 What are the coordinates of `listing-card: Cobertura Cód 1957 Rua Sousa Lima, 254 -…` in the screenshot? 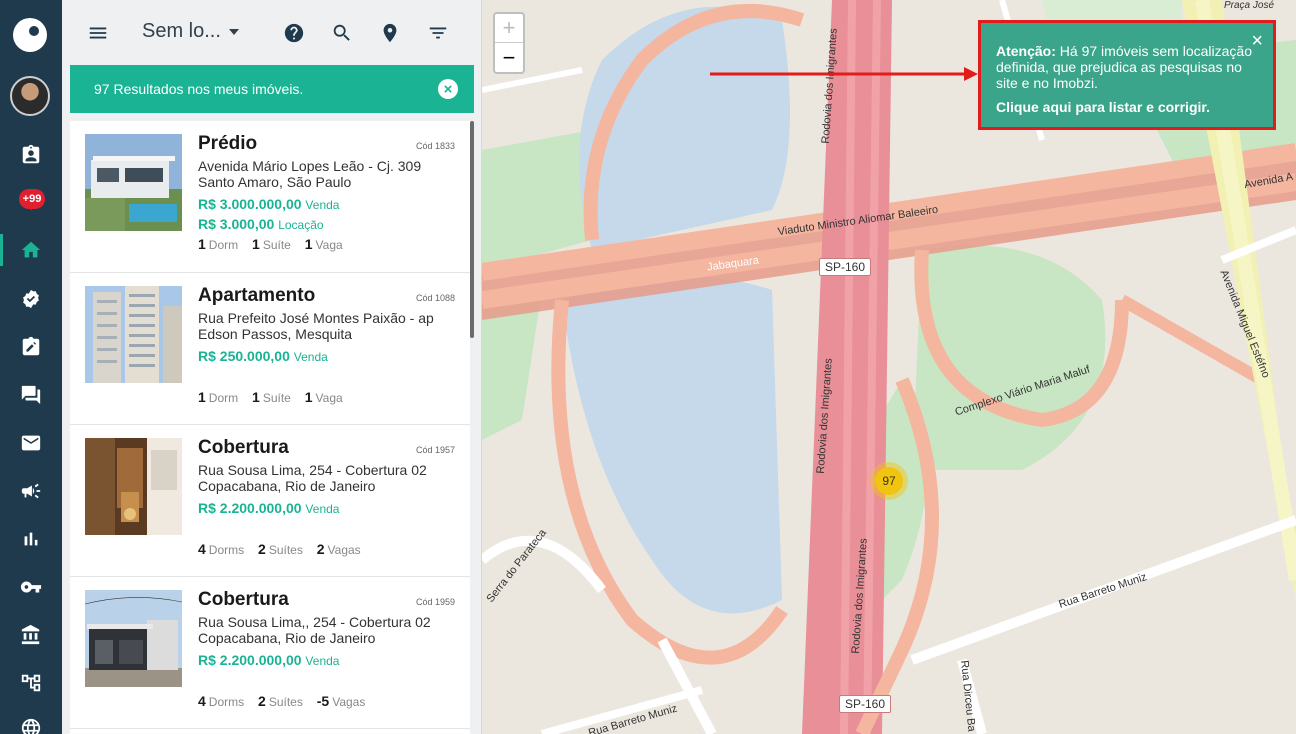 It's located at (270, 501).